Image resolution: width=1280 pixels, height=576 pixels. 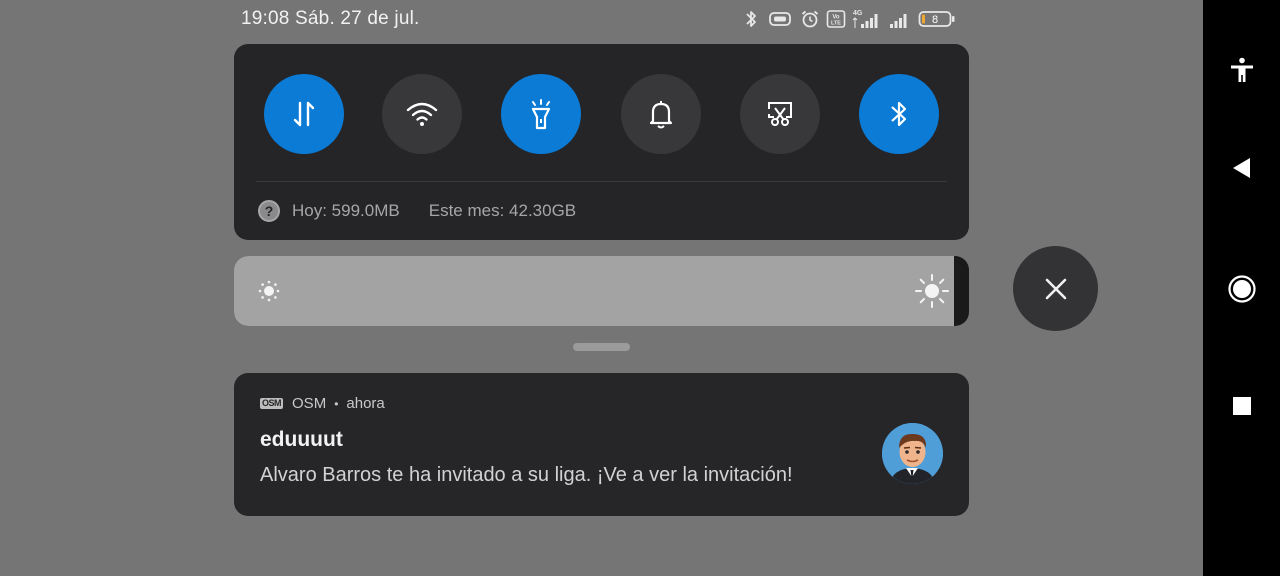 What do you see at coordinates (594, 291) in the screenshot?
I see `brightness-fill` at bounding box center [594, 291].